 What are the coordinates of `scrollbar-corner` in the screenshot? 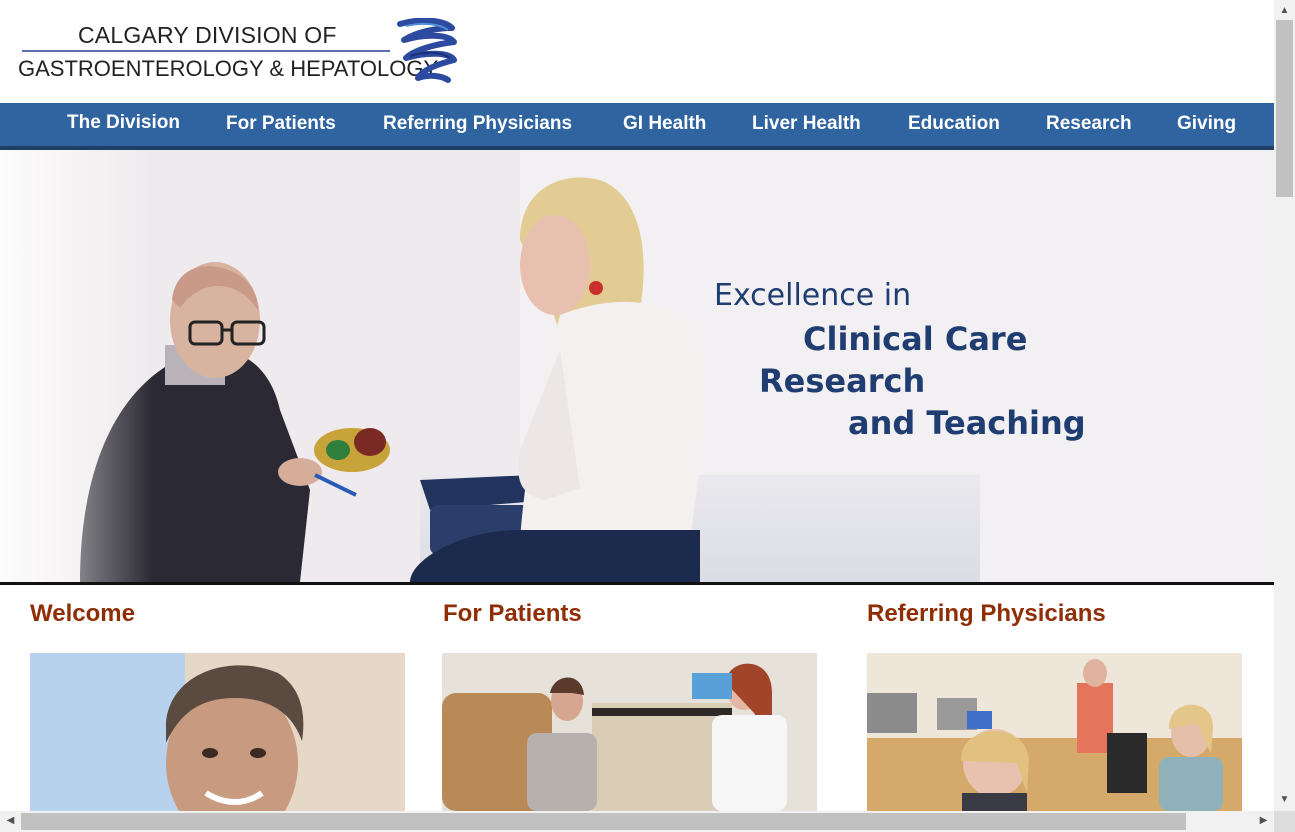 It's located at (1284, 821).